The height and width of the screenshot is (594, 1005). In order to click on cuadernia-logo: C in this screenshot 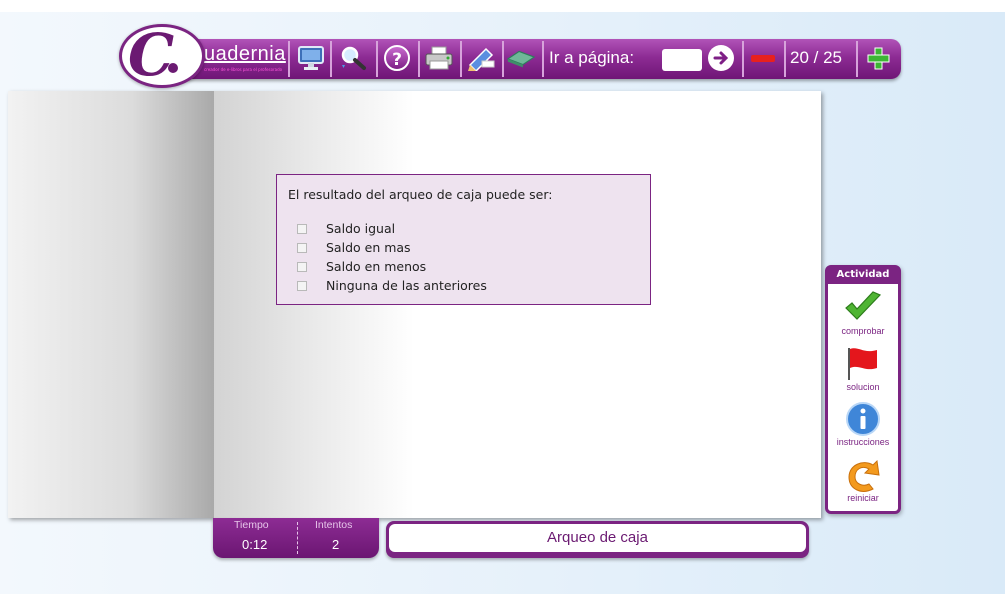, I will do `click(162, 55)`.